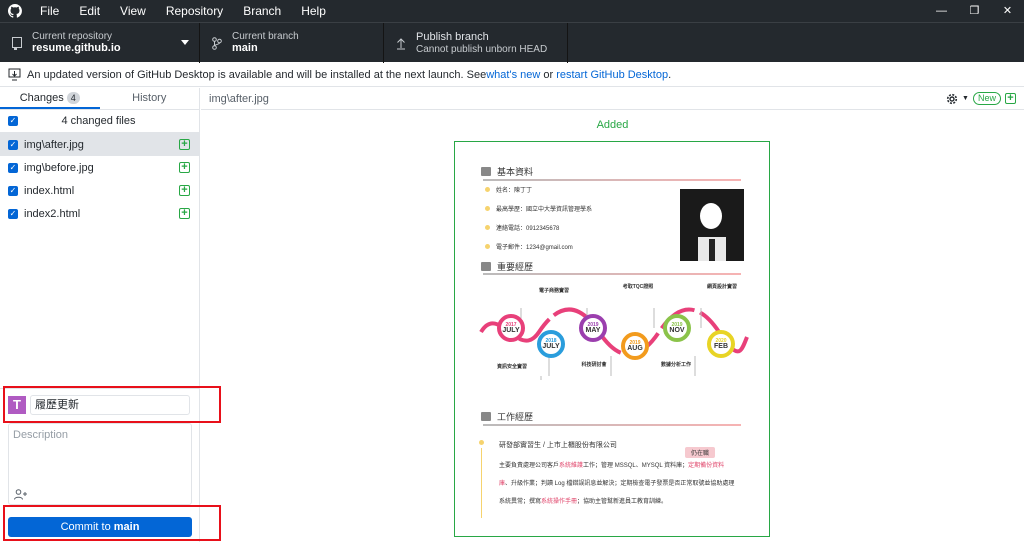 The image size is (1024, 542). What do you see at coordinates (486, 171) in the screenshot?
I see `home-icon` at bounding box center [486, 171].